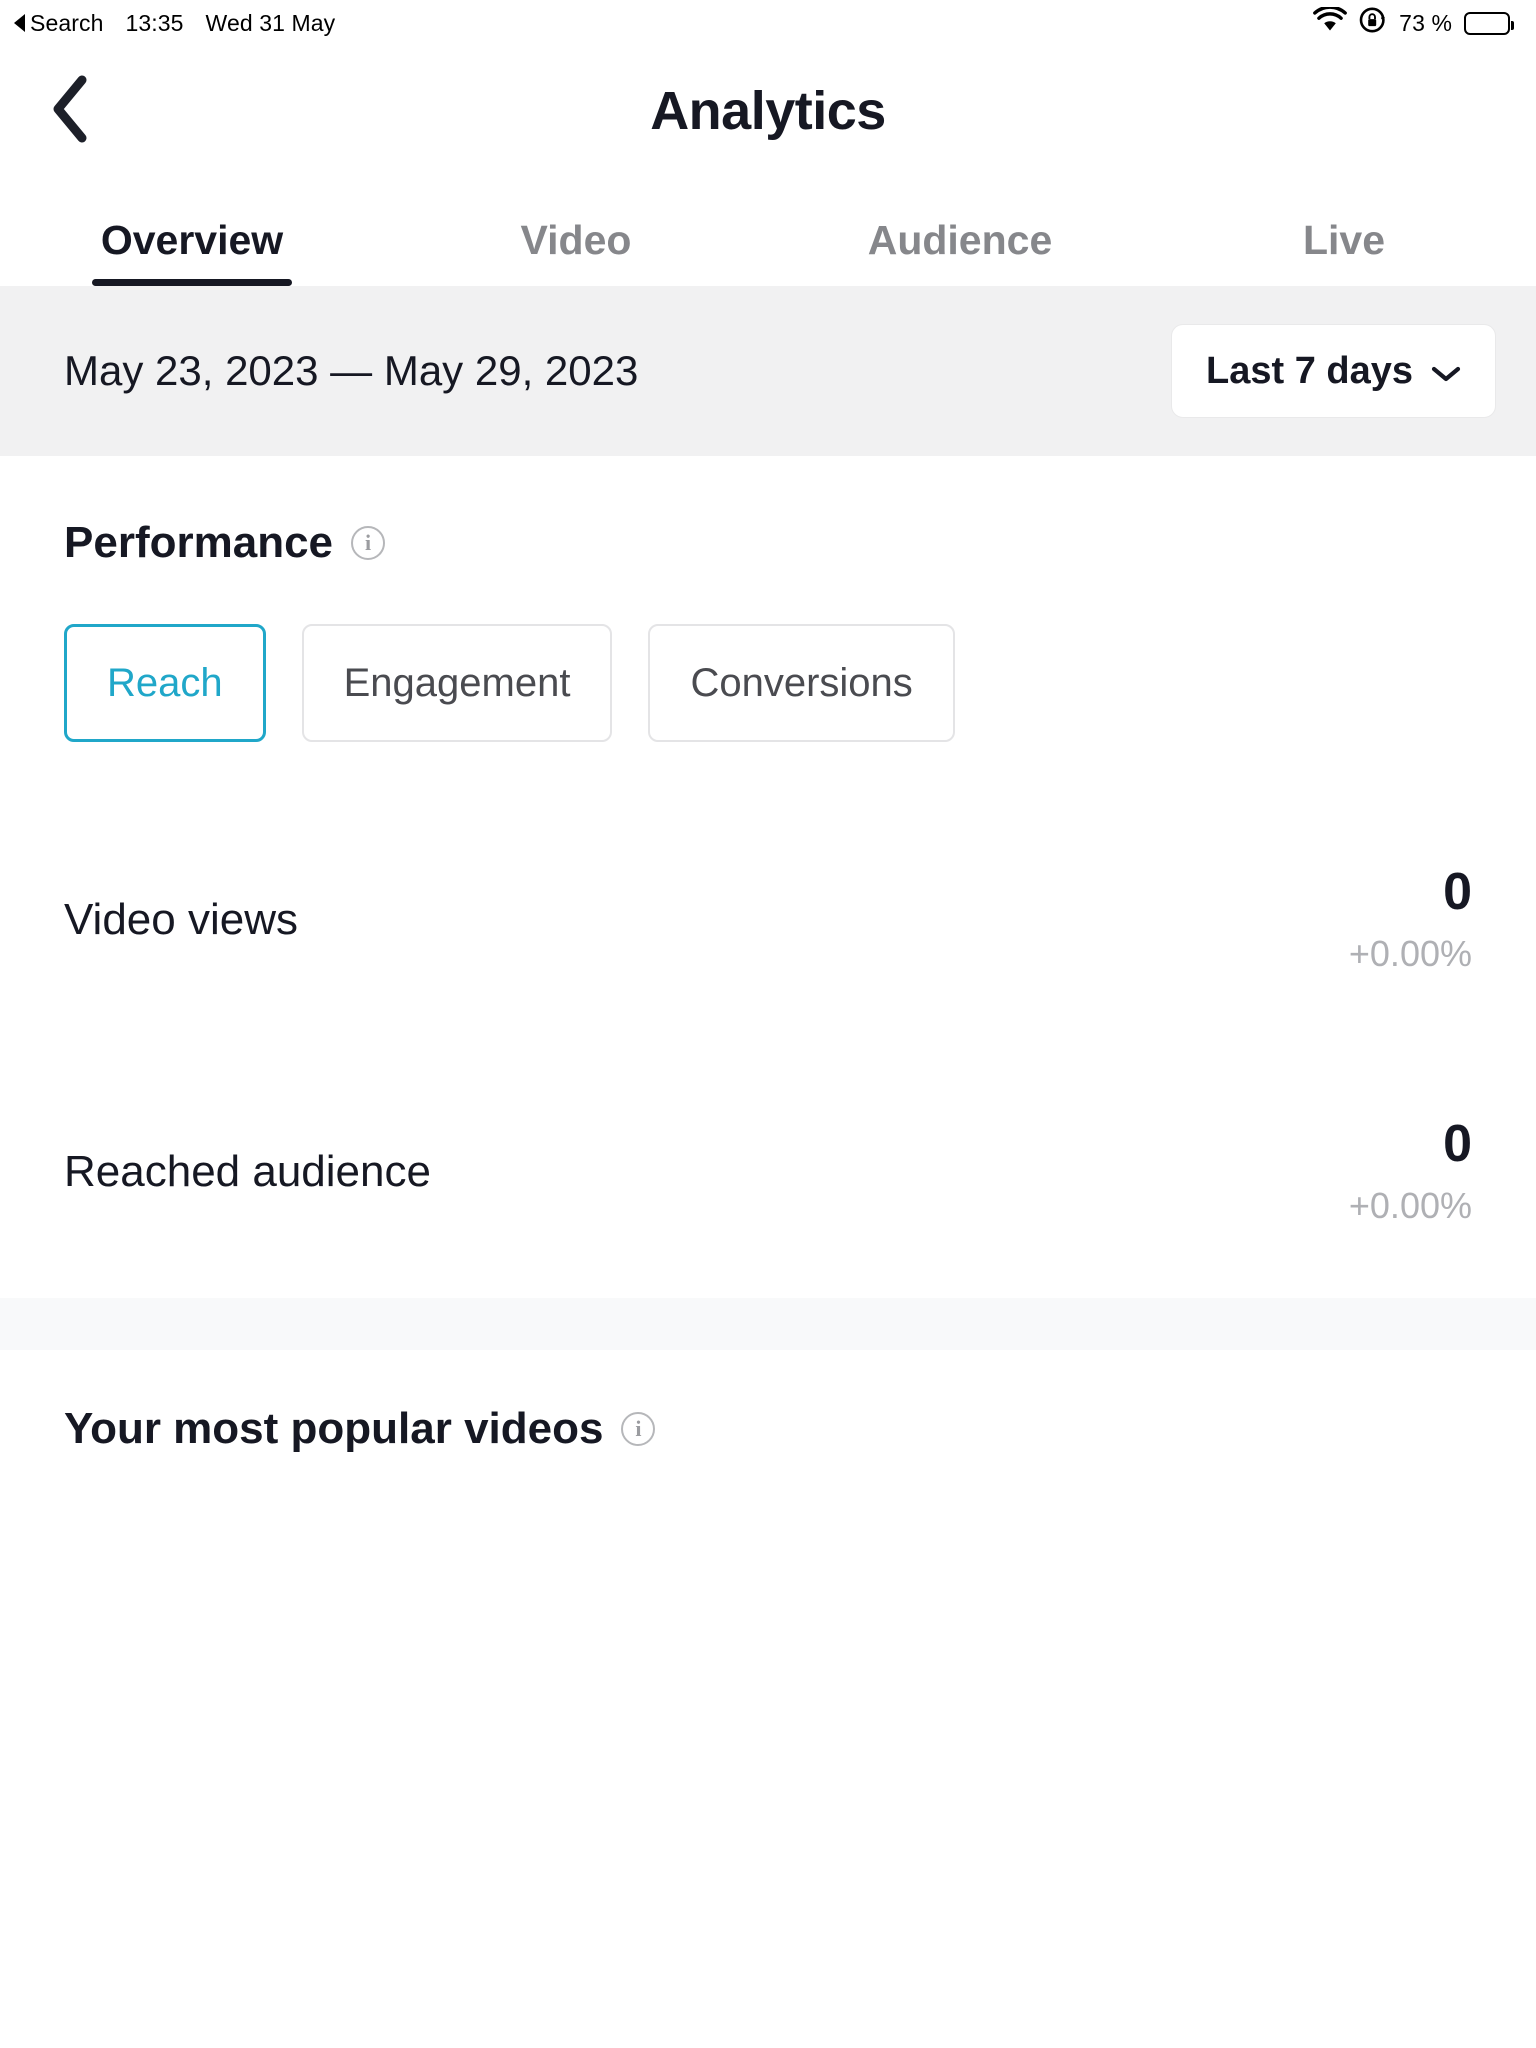  What do you see at coordinates (576, 240) in the screenshot?
I see `tab-video-label: Video` at bounding box center [576, 240].